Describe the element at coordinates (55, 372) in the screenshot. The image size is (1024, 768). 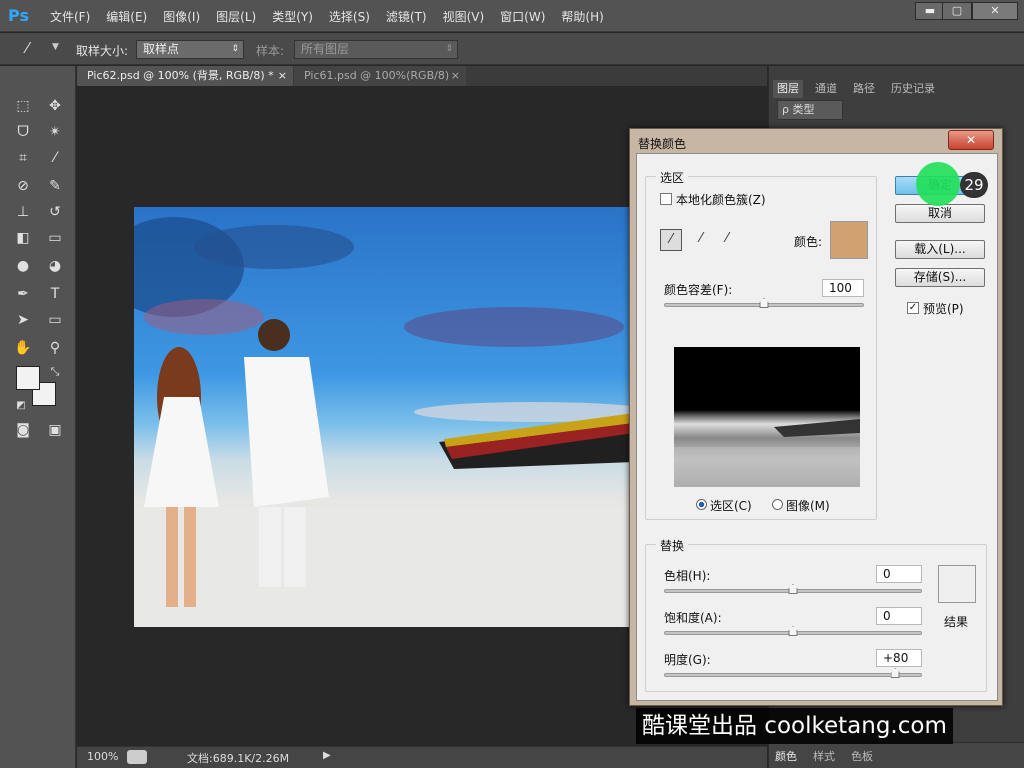
I see `swap-colors-icon: ⤡` at that location.